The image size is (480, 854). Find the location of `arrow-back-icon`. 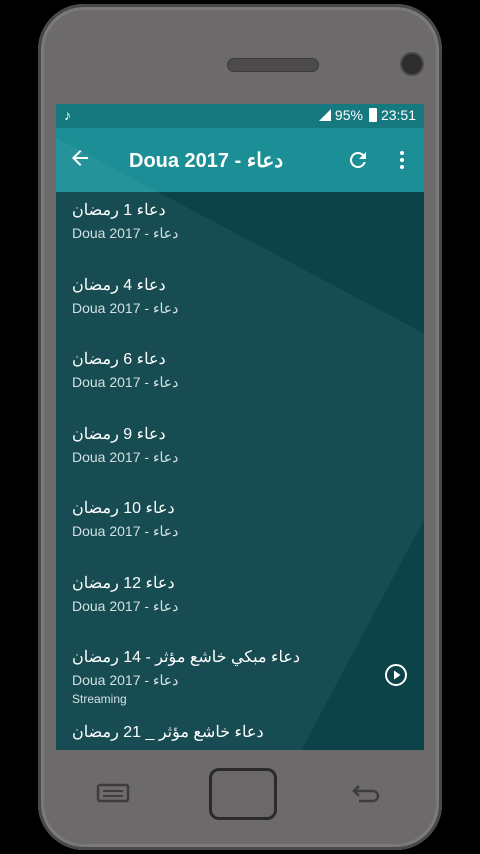

arrow-back-icon is located at coordinates (80, 158).